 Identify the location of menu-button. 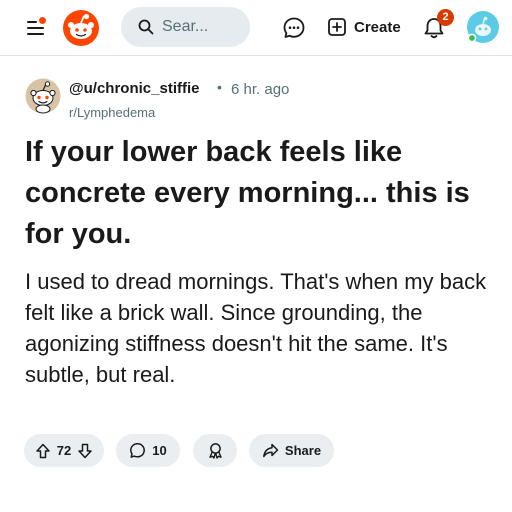
(36, 28).